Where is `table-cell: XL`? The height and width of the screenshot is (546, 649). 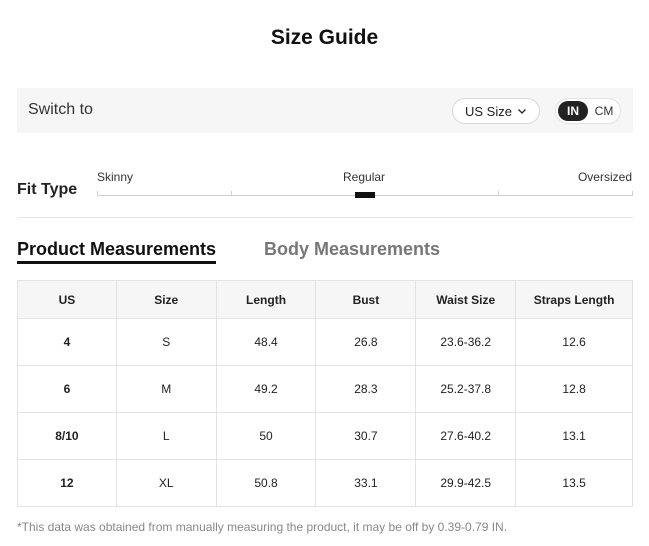 table-cell: XL is located at coordinates (166, 483).